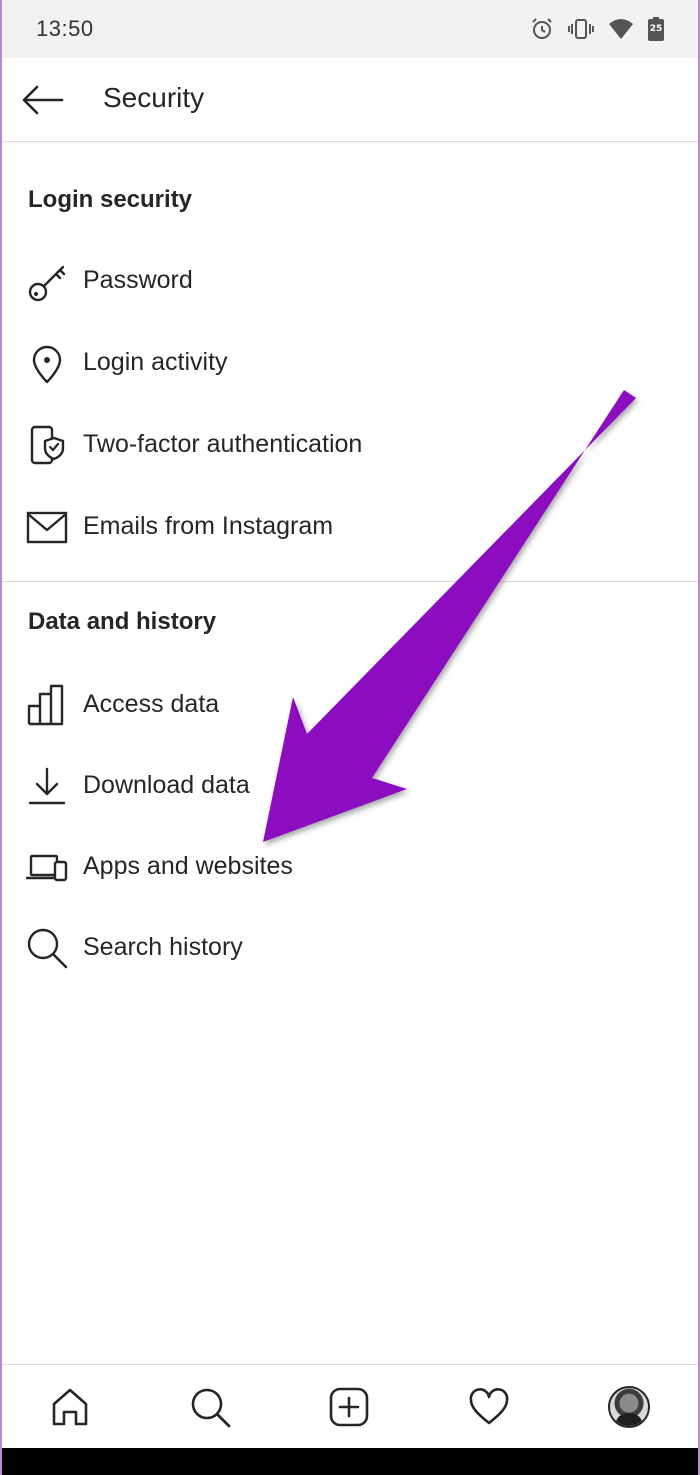  I want to click on wifi-icon, so click(621, 29).